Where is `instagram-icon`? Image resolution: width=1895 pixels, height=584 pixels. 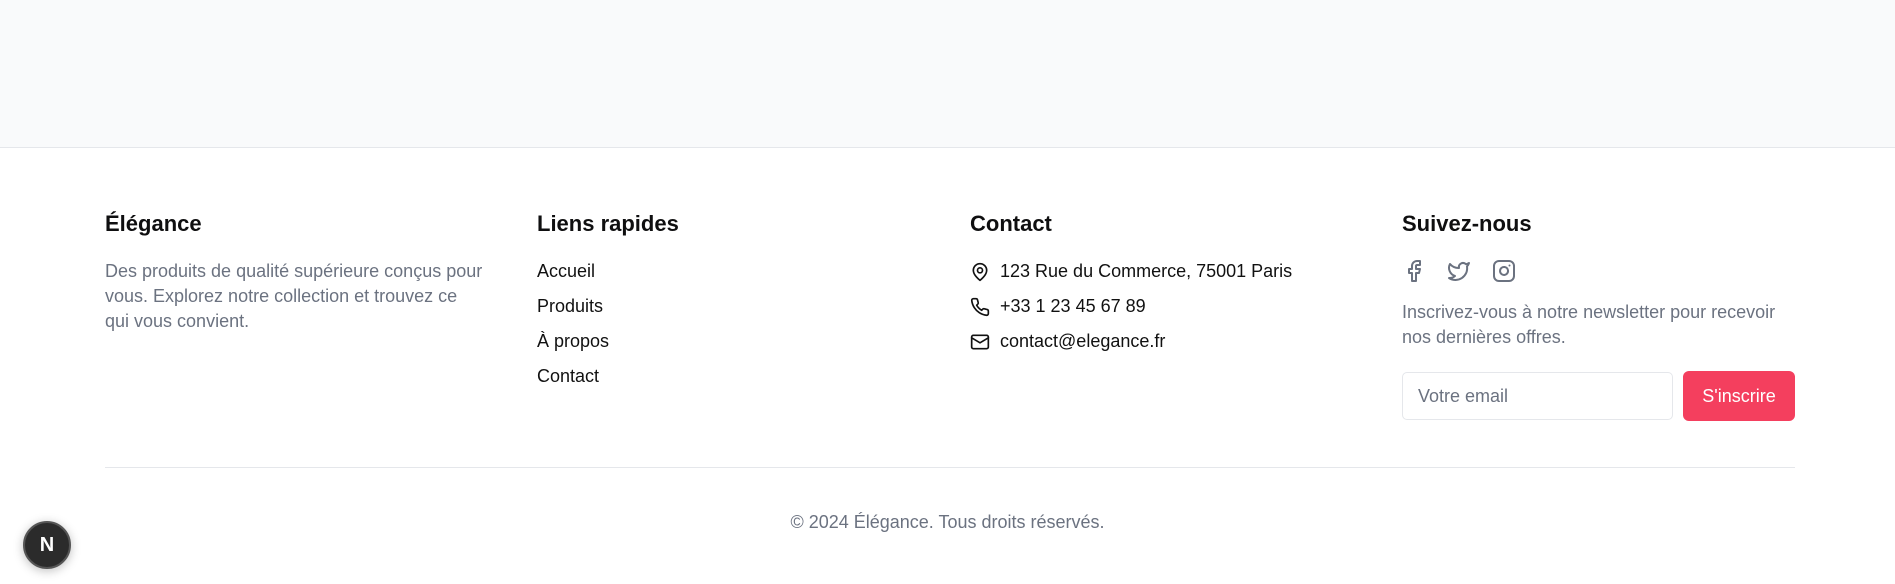 instagram-icon is located at coordinates (1504, 271).